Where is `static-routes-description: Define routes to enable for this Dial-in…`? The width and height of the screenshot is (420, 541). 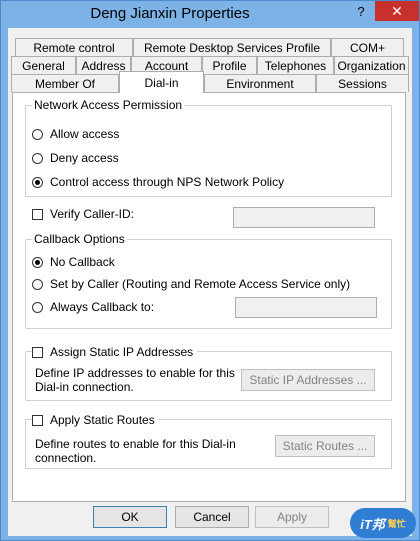 static-routes-description: Define routes to enable for this Dial-in… is located at coordinates (135, 451).